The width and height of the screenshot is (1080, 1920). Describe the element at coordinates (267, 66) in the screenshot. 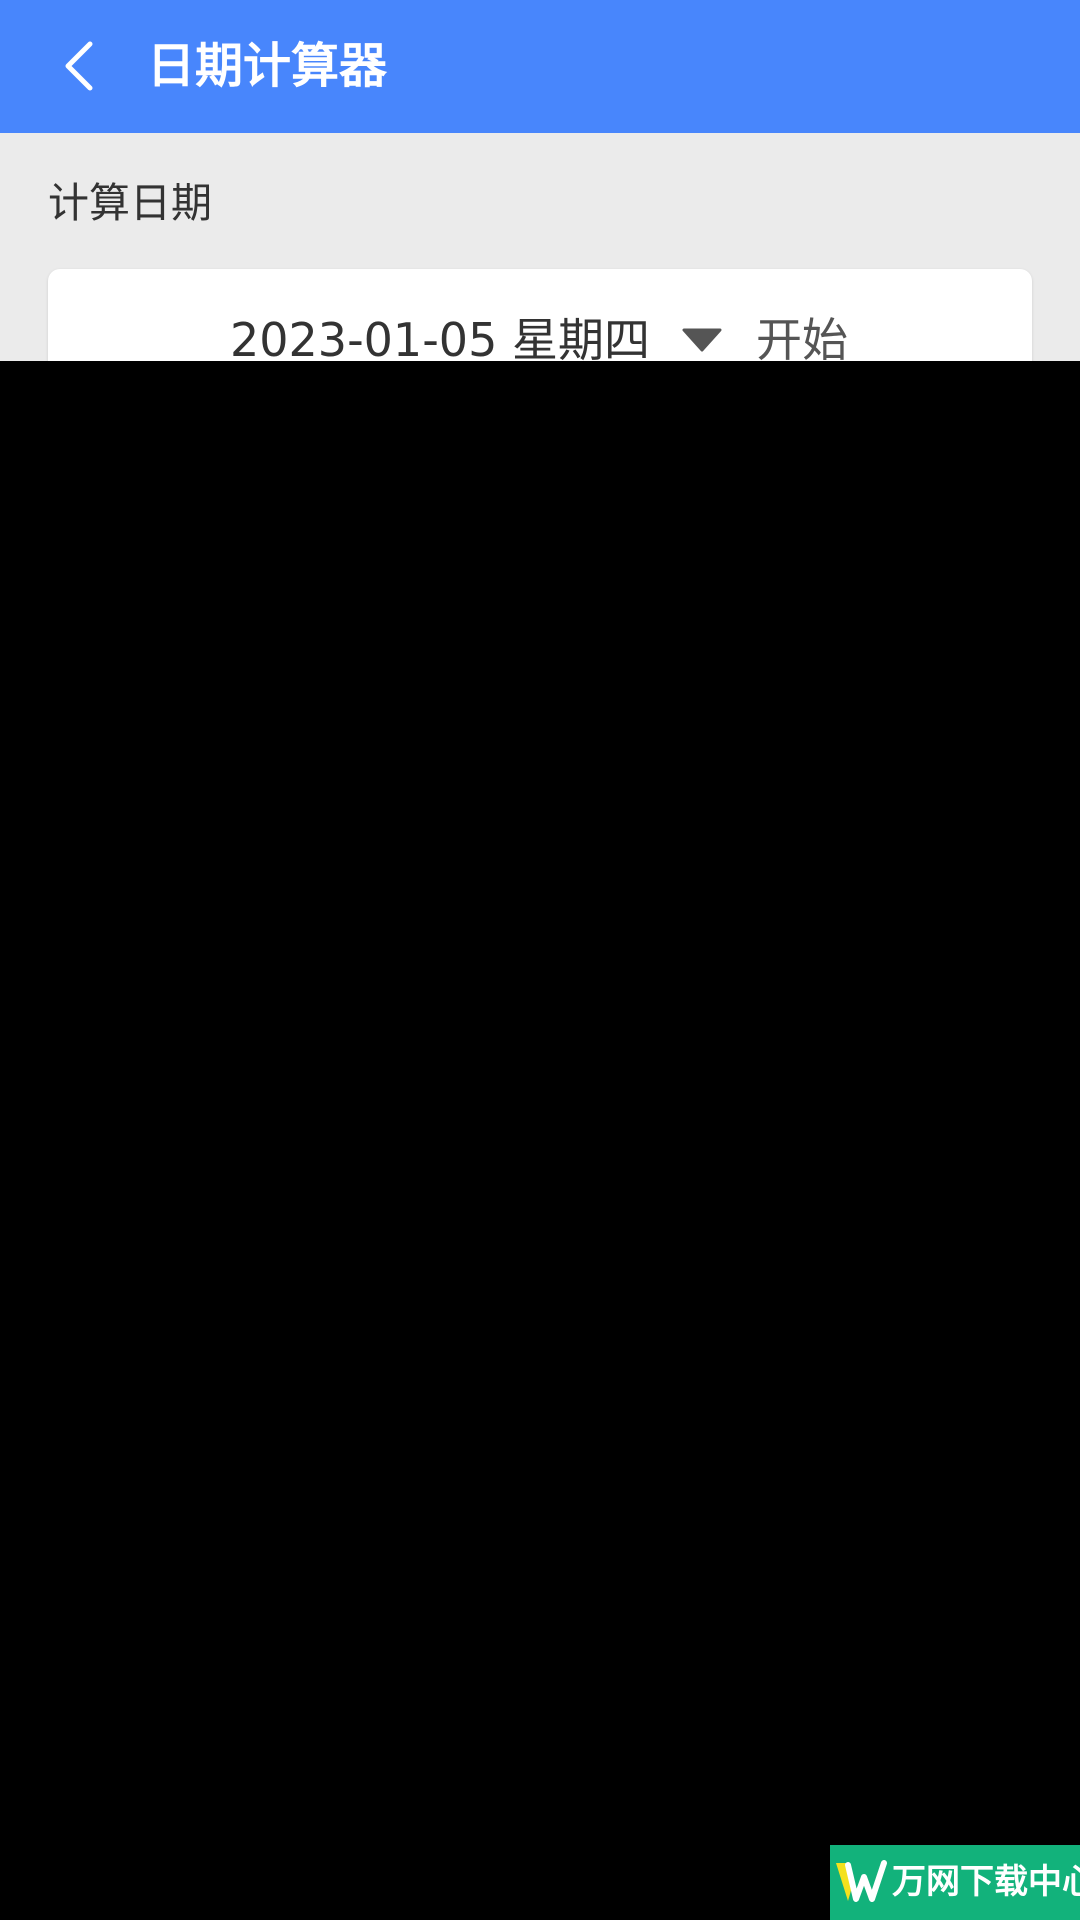

I see `page-title: 日期计算器` at that location.